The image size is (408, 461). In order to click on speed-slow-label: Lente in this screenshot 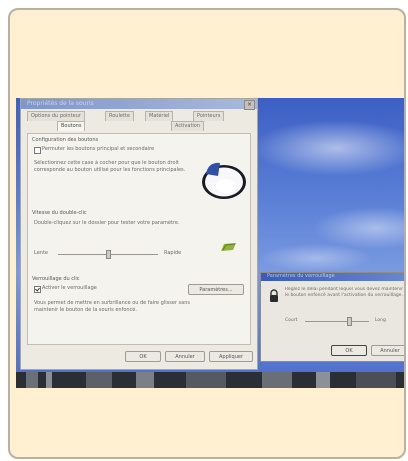, I will do `click(41, 253)`.